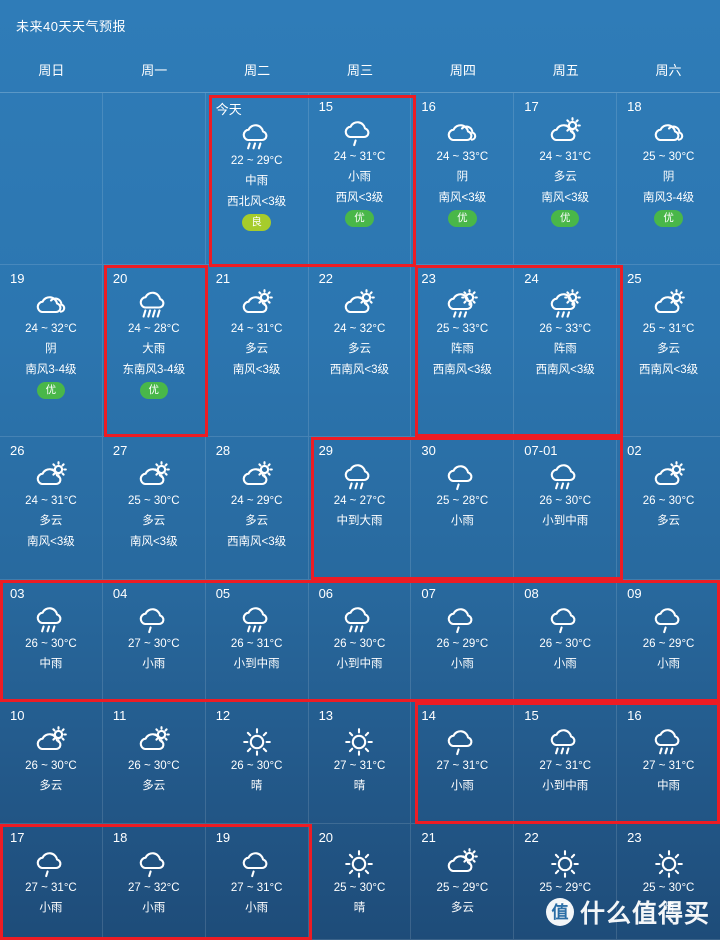 This screenshot has width=720, height=940. Describe the element at coordinates (326, 593) in the screenshot. I see `day-number: 06` at that location.